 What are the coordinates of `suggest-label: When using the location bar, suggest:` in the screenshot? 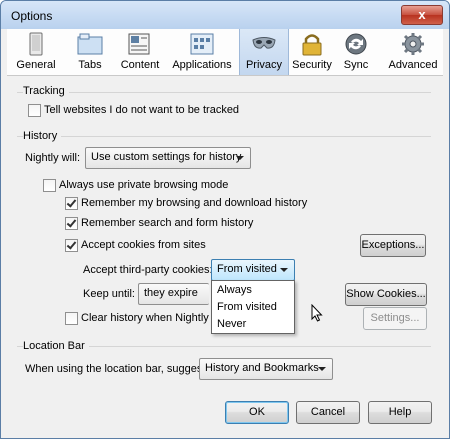 It's located at (117, 369).